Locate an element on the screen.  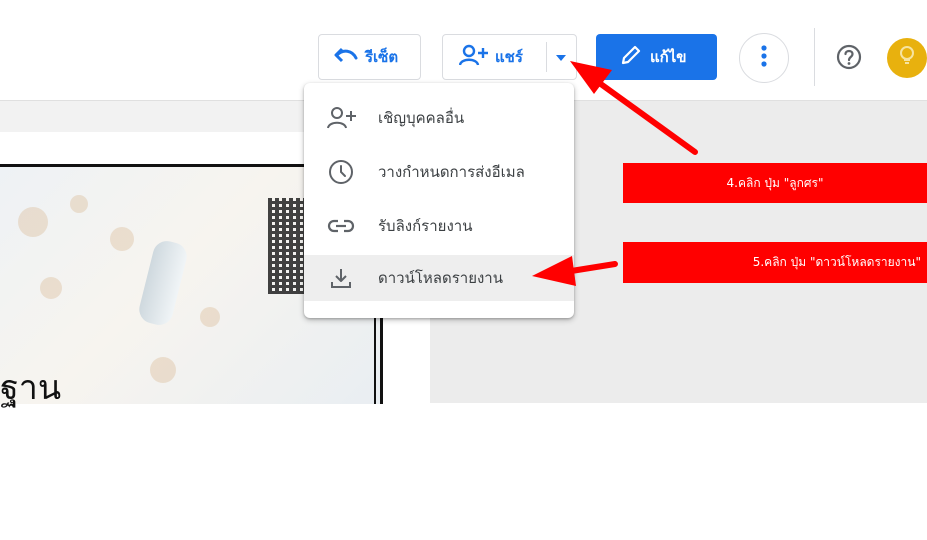
menu-item-schedule-email: วางกำหนดการส่งอีเมล is located at coordinates (439, 172).